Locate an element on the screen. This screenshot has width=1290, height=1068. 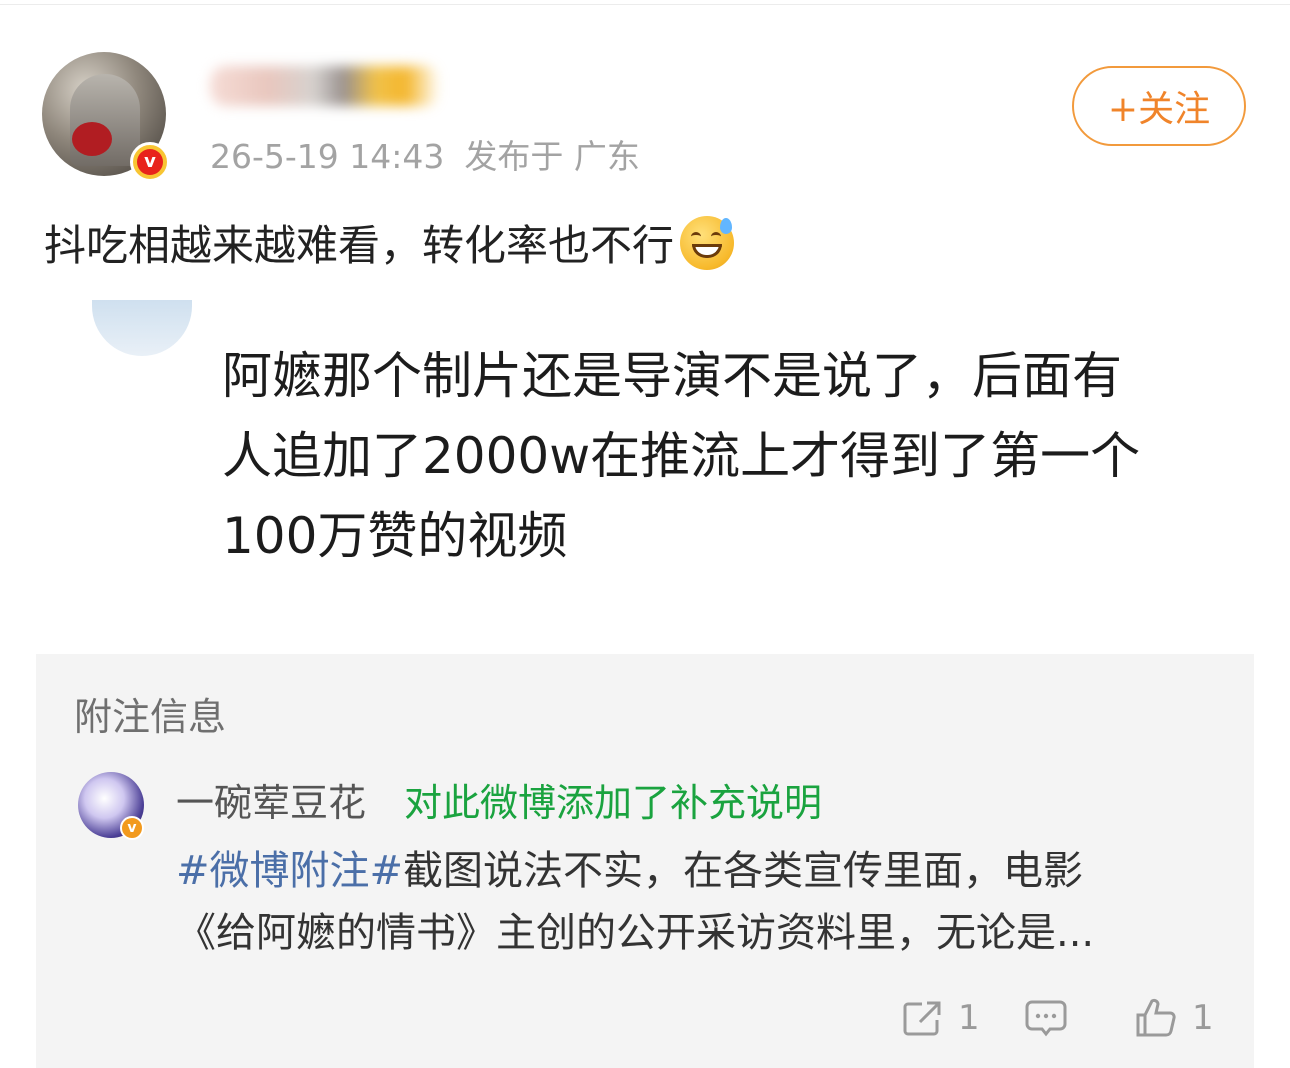
note-body-line1: #微博附注#截图说法不实，在各类宣传里面，电影 is located at coordinates (686, 871).